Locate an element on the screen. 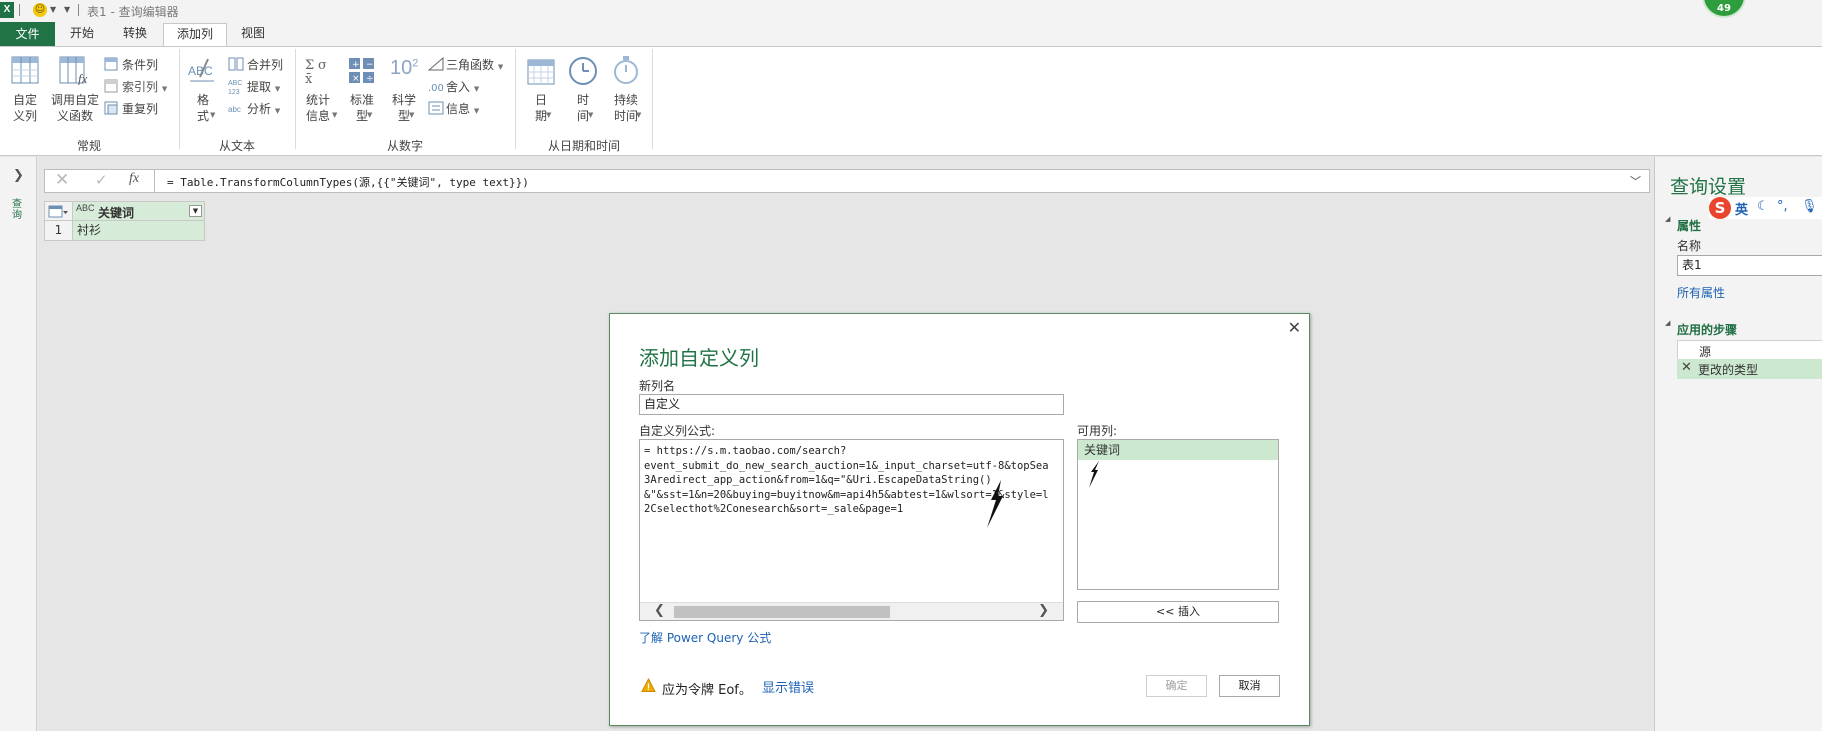 Image resolution: width=1822 pixels, height=731 pixels. conditional-column-button: 条件列 is located at coordinates (140, 64).